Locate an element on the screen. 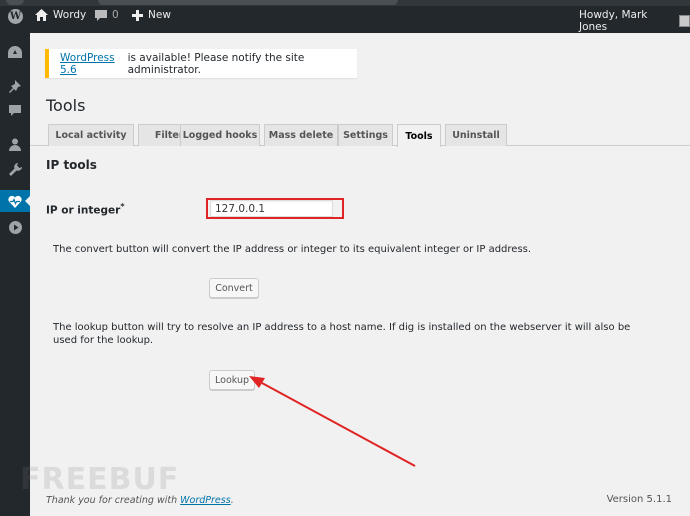 The height and width of the screenshot is (516, 690). site-name-link: Wordy is located at coordinates (60, 15).